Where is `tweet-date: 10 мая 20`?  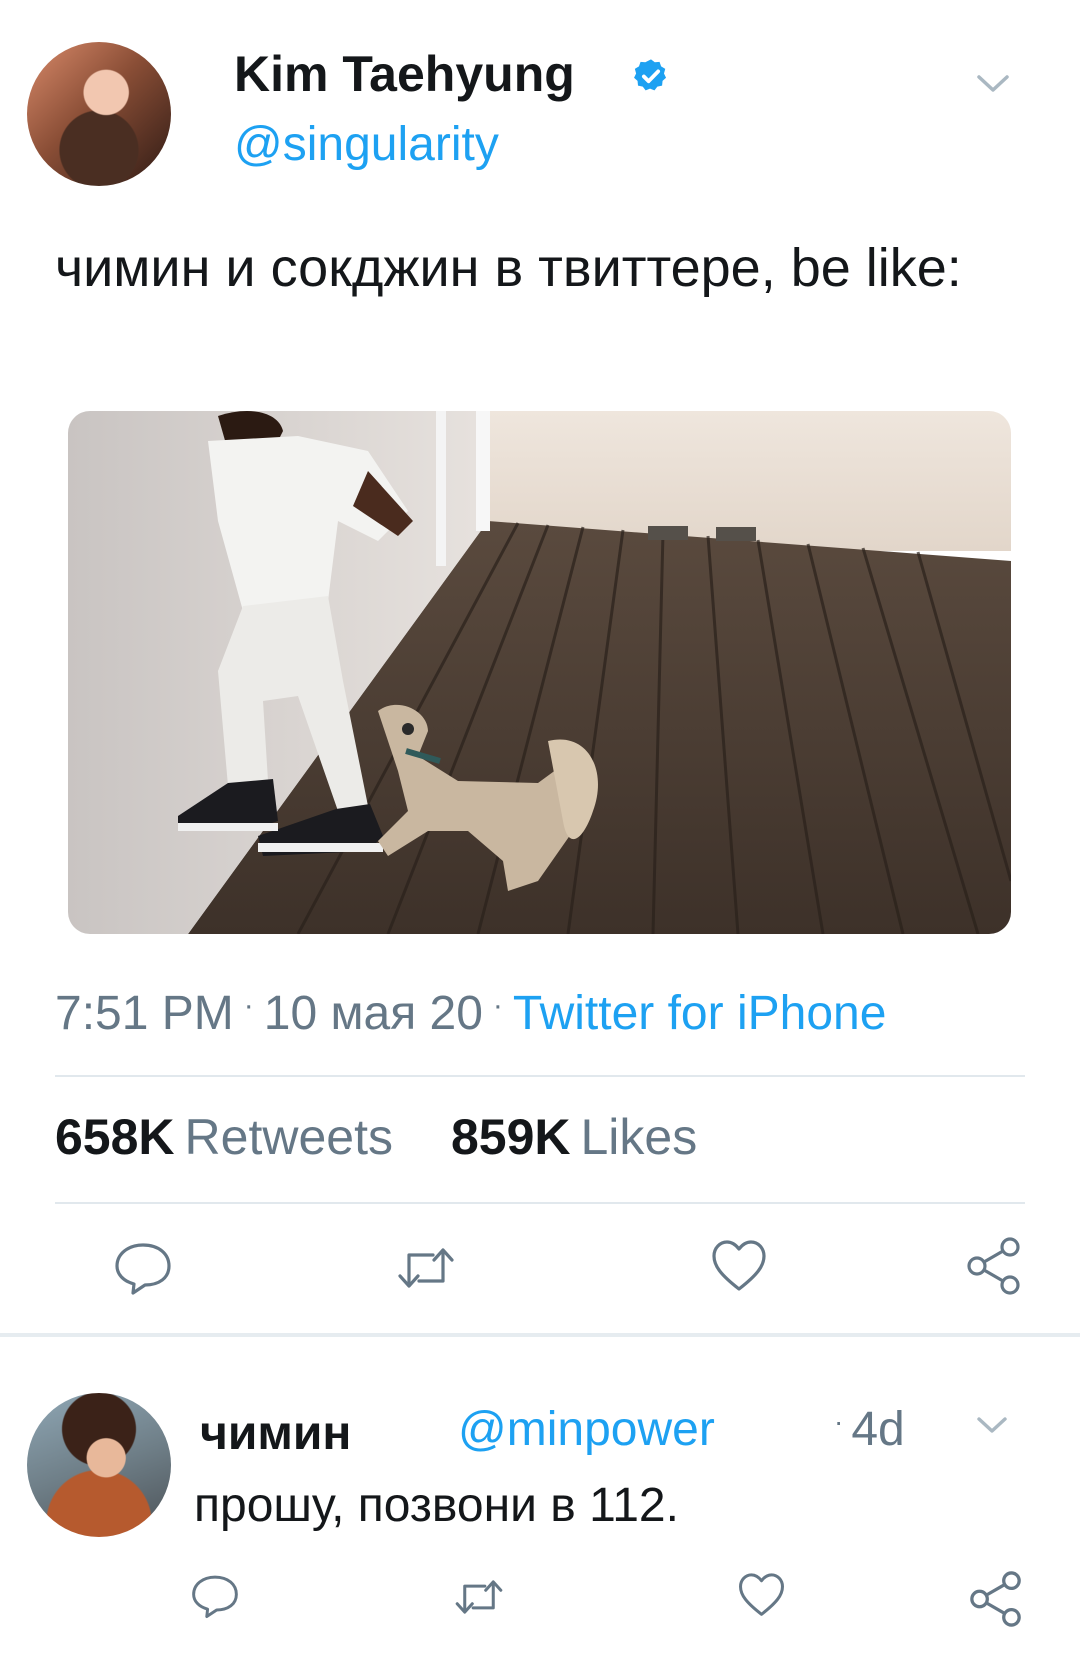
tweet-date: 10 мая 20 is located at coordinates (373, 1013).